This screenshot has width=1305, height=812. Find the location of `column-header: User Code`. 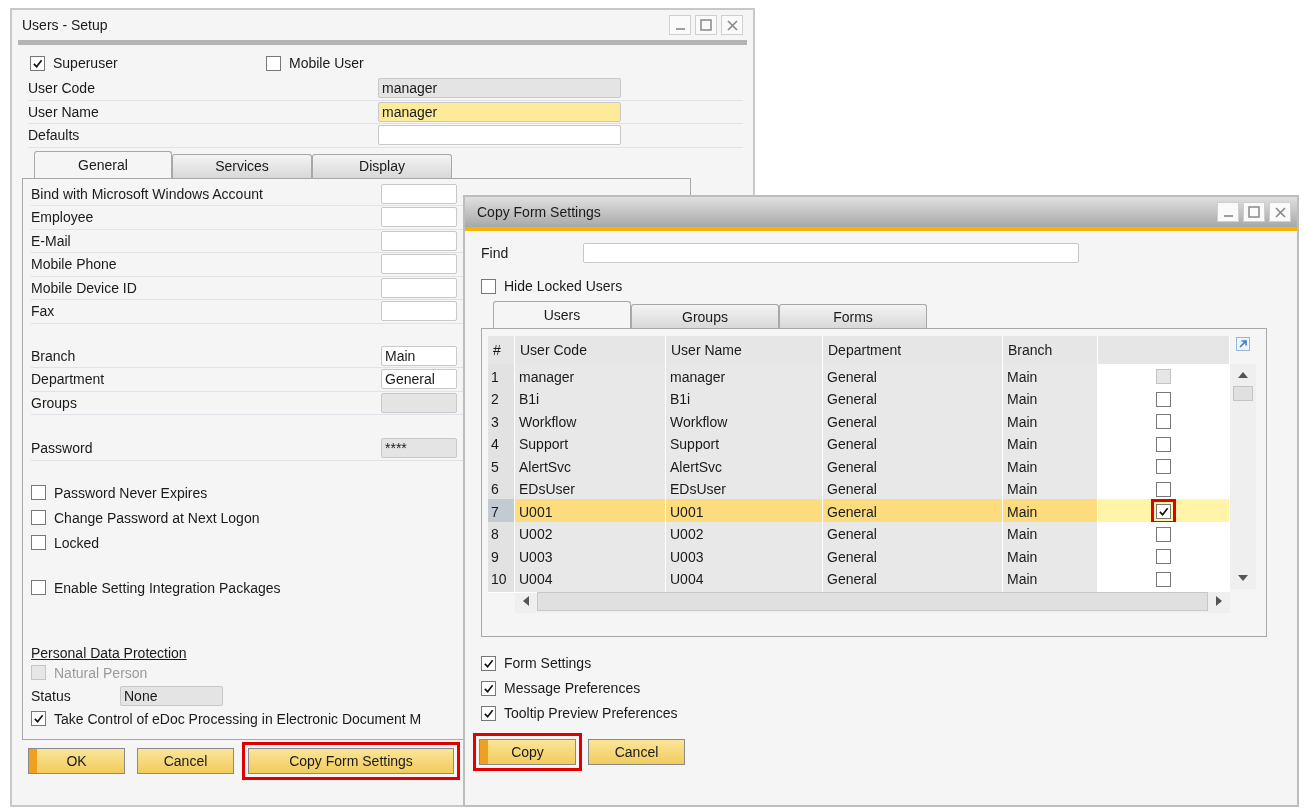

column-header: User Code is located at coordinates (590, 350).